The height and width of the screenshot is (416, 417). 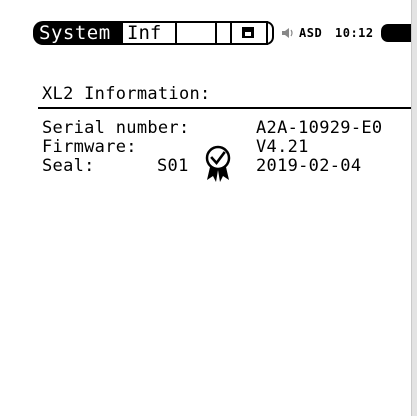 What do you see at coordinates (287, 33) in the screenshot?
I see `speaker-icon` at bounding box center [287, 33].